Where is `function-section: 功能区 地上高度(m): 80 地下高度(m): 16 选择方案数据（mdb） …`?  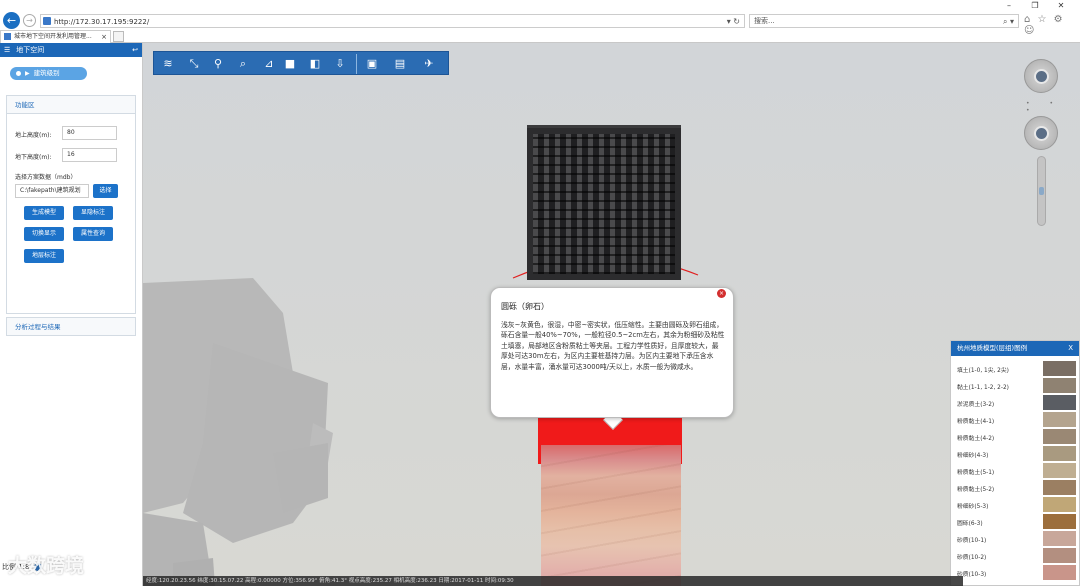 function-section: 功能区 地上高度(m): 80 地下高度(m): 16 选择方案数据（mdb） … is located at coordinates (71, 204).